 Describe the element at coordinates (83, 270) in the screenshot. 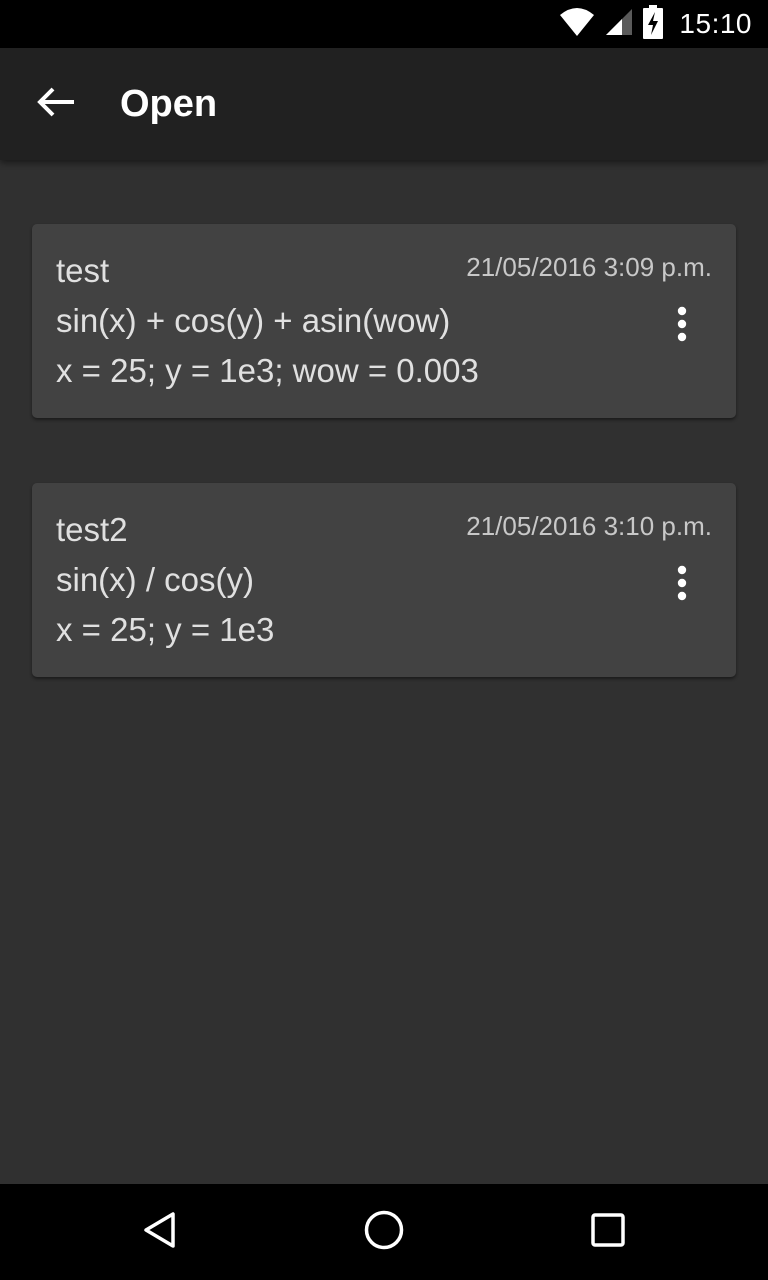

I see `file-name: test` at that location.